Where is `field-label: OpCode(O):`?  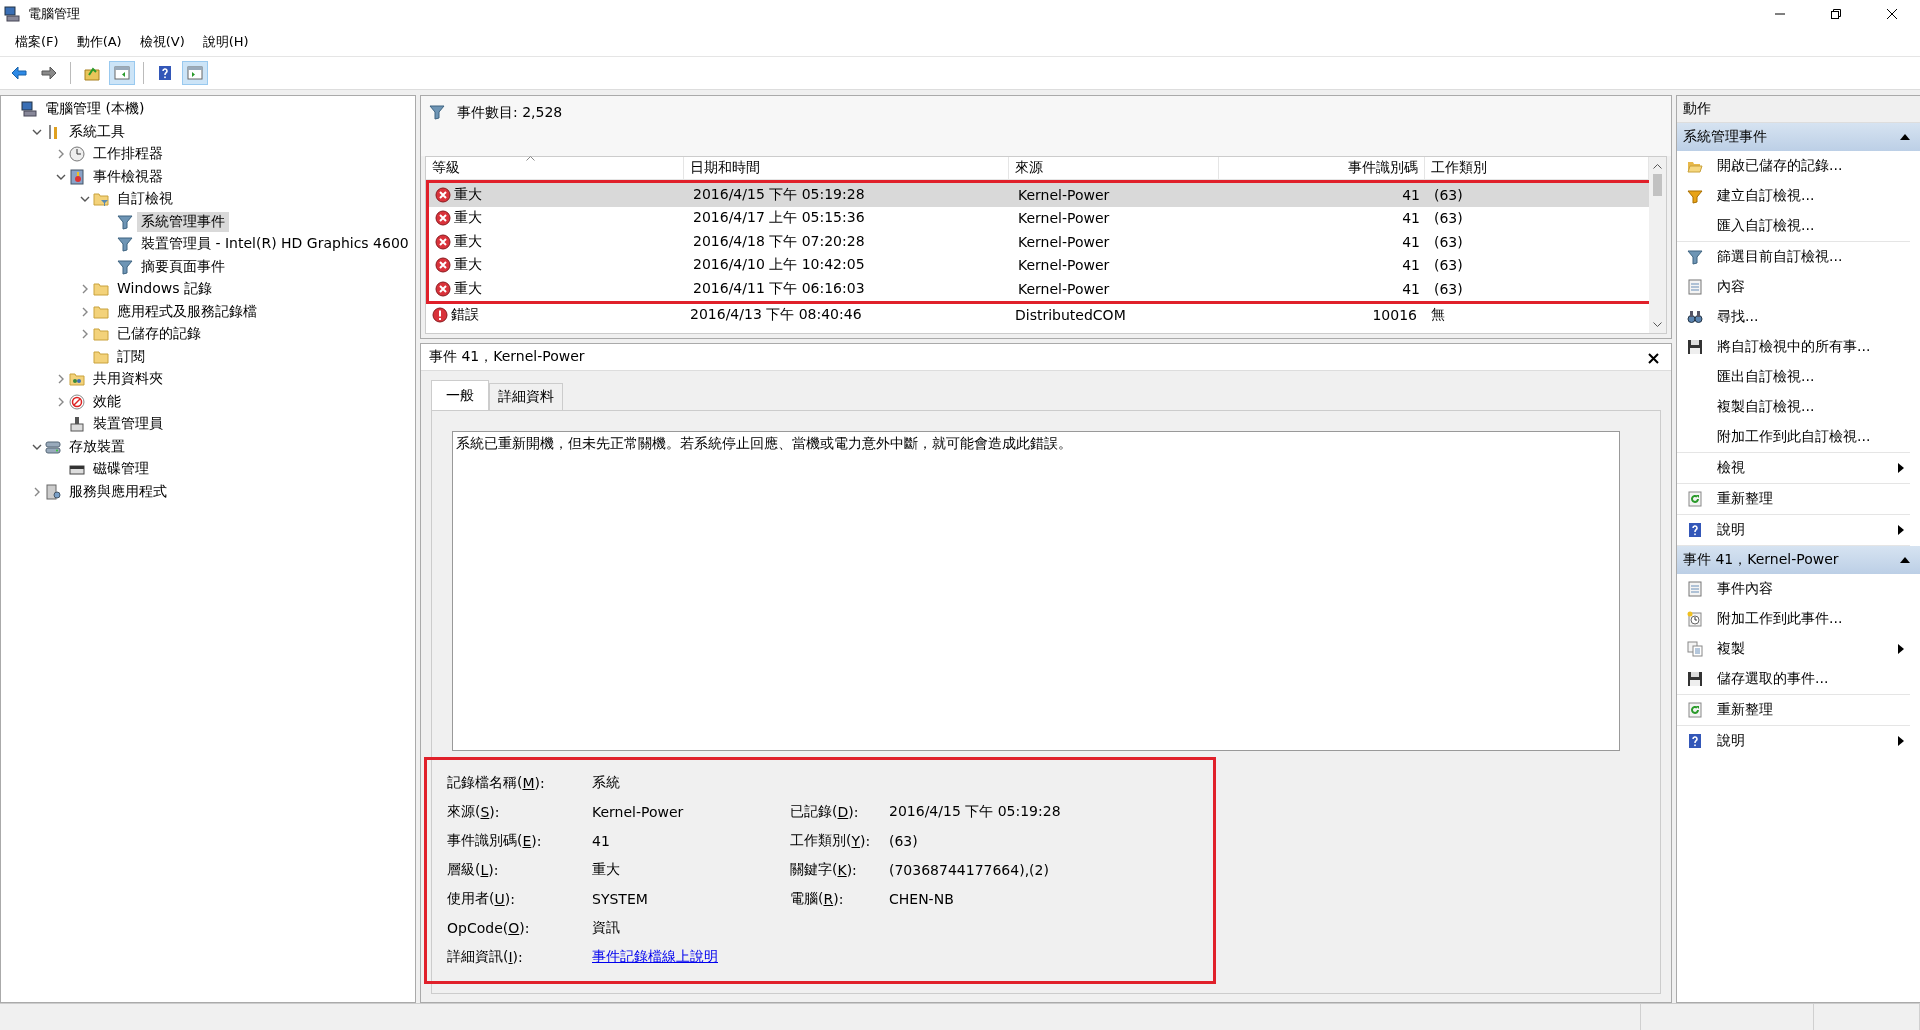 field-label: OpCode(O): is located at coordinates (489, 928).